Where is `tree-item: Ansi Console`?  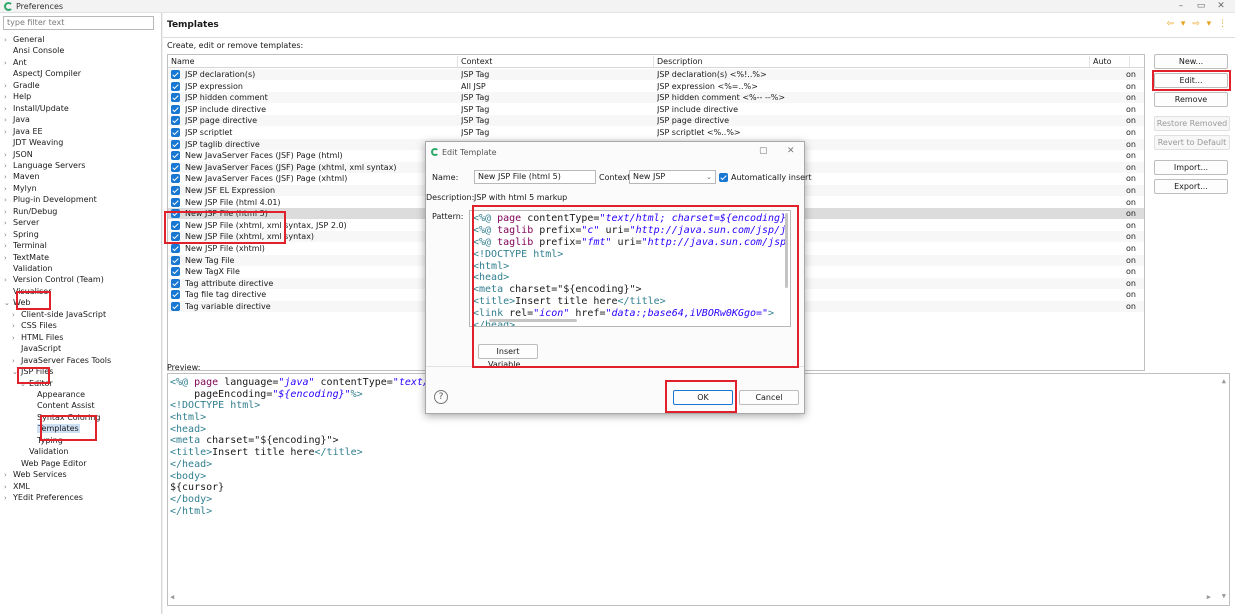
tree-item: Ansi Console is located at coordinates (34, 50).